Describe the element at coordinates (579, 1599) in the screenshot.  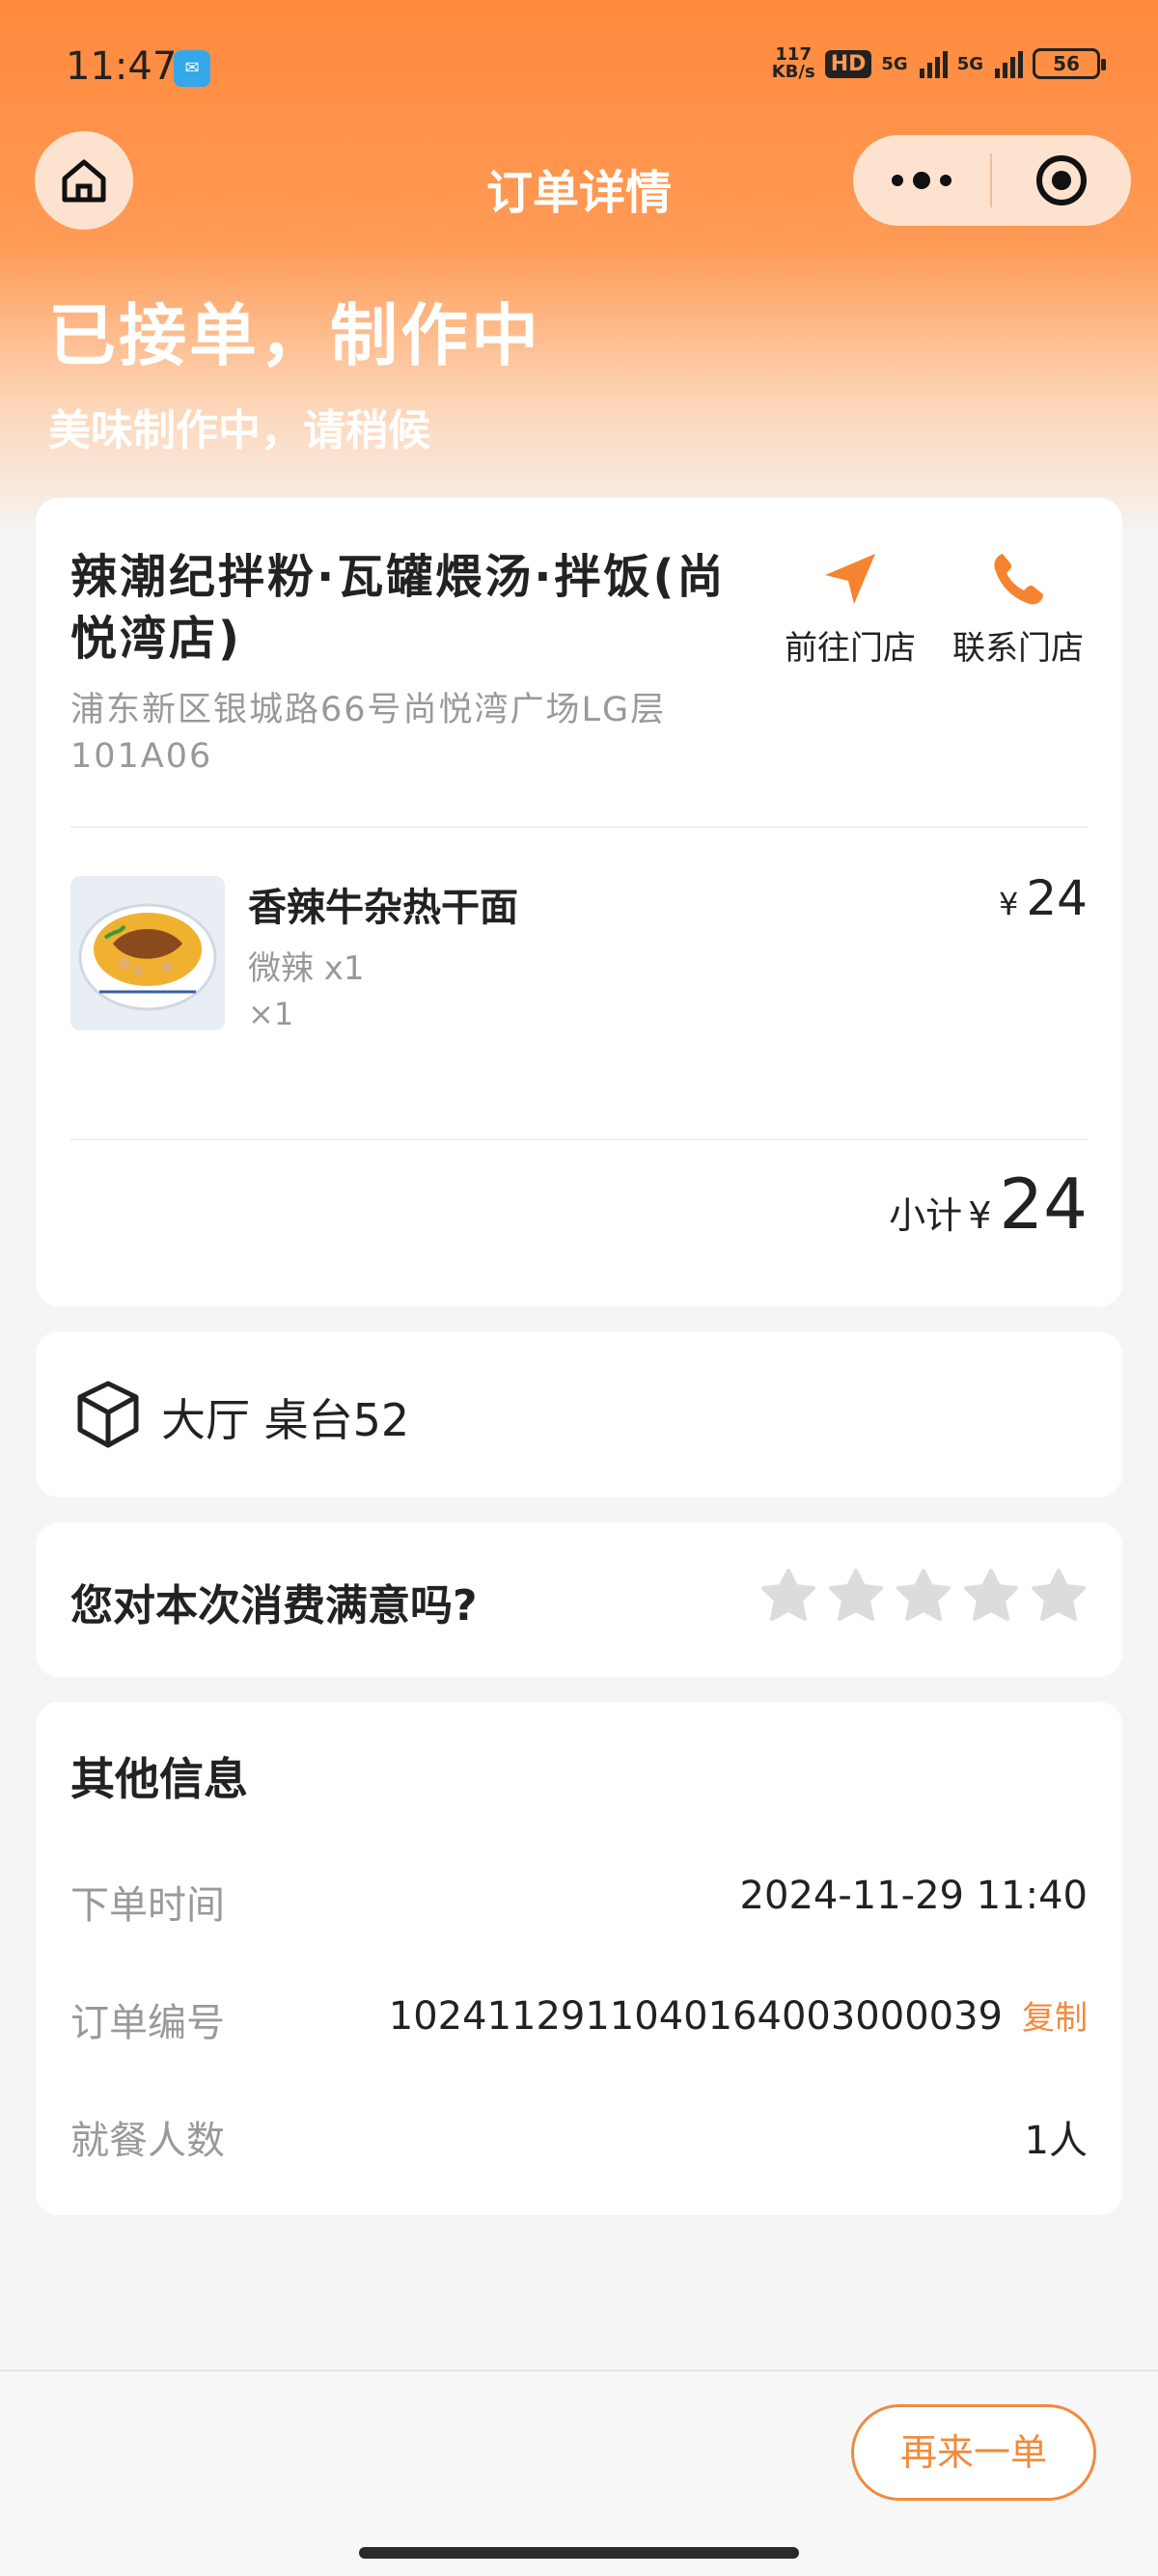
I see `rating-card: 您对本次消费满意吗?` at that location.